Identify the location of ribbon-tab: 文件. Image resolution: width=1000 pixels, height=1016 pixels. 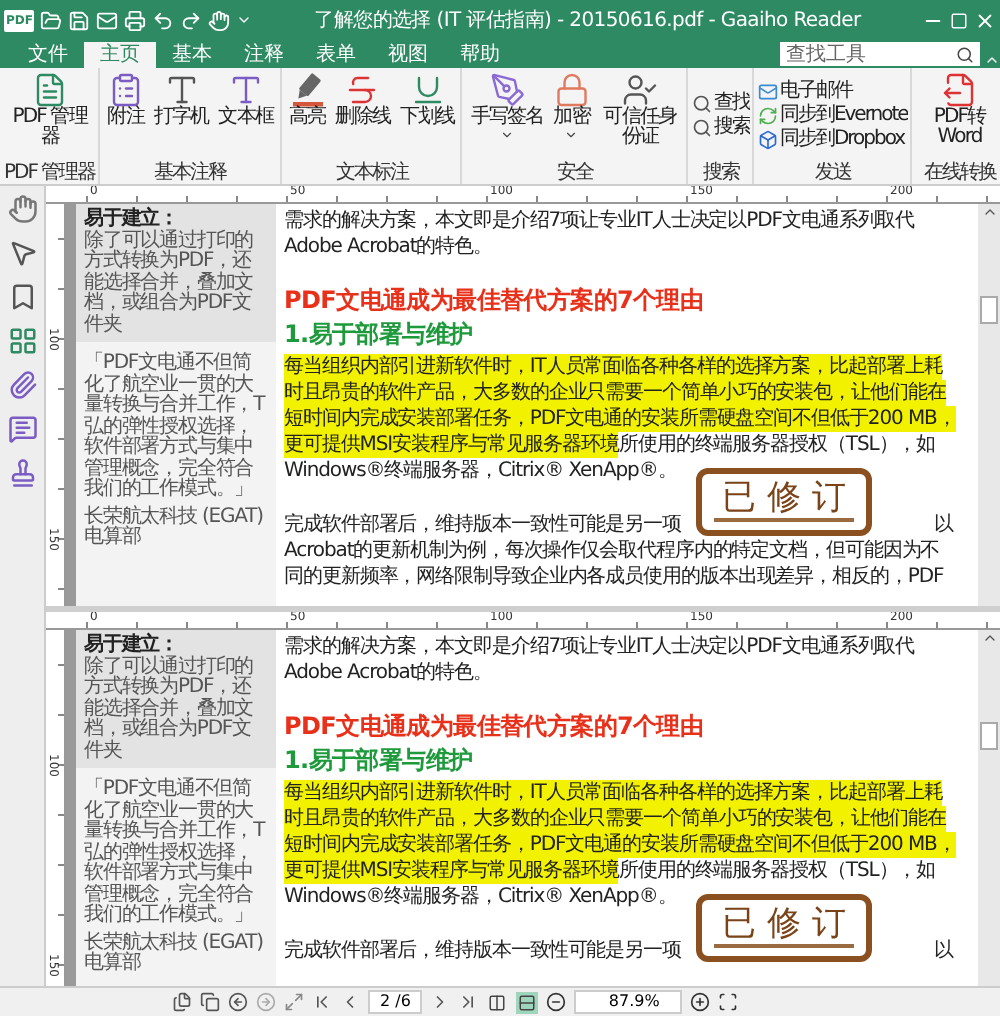
(48, 55).